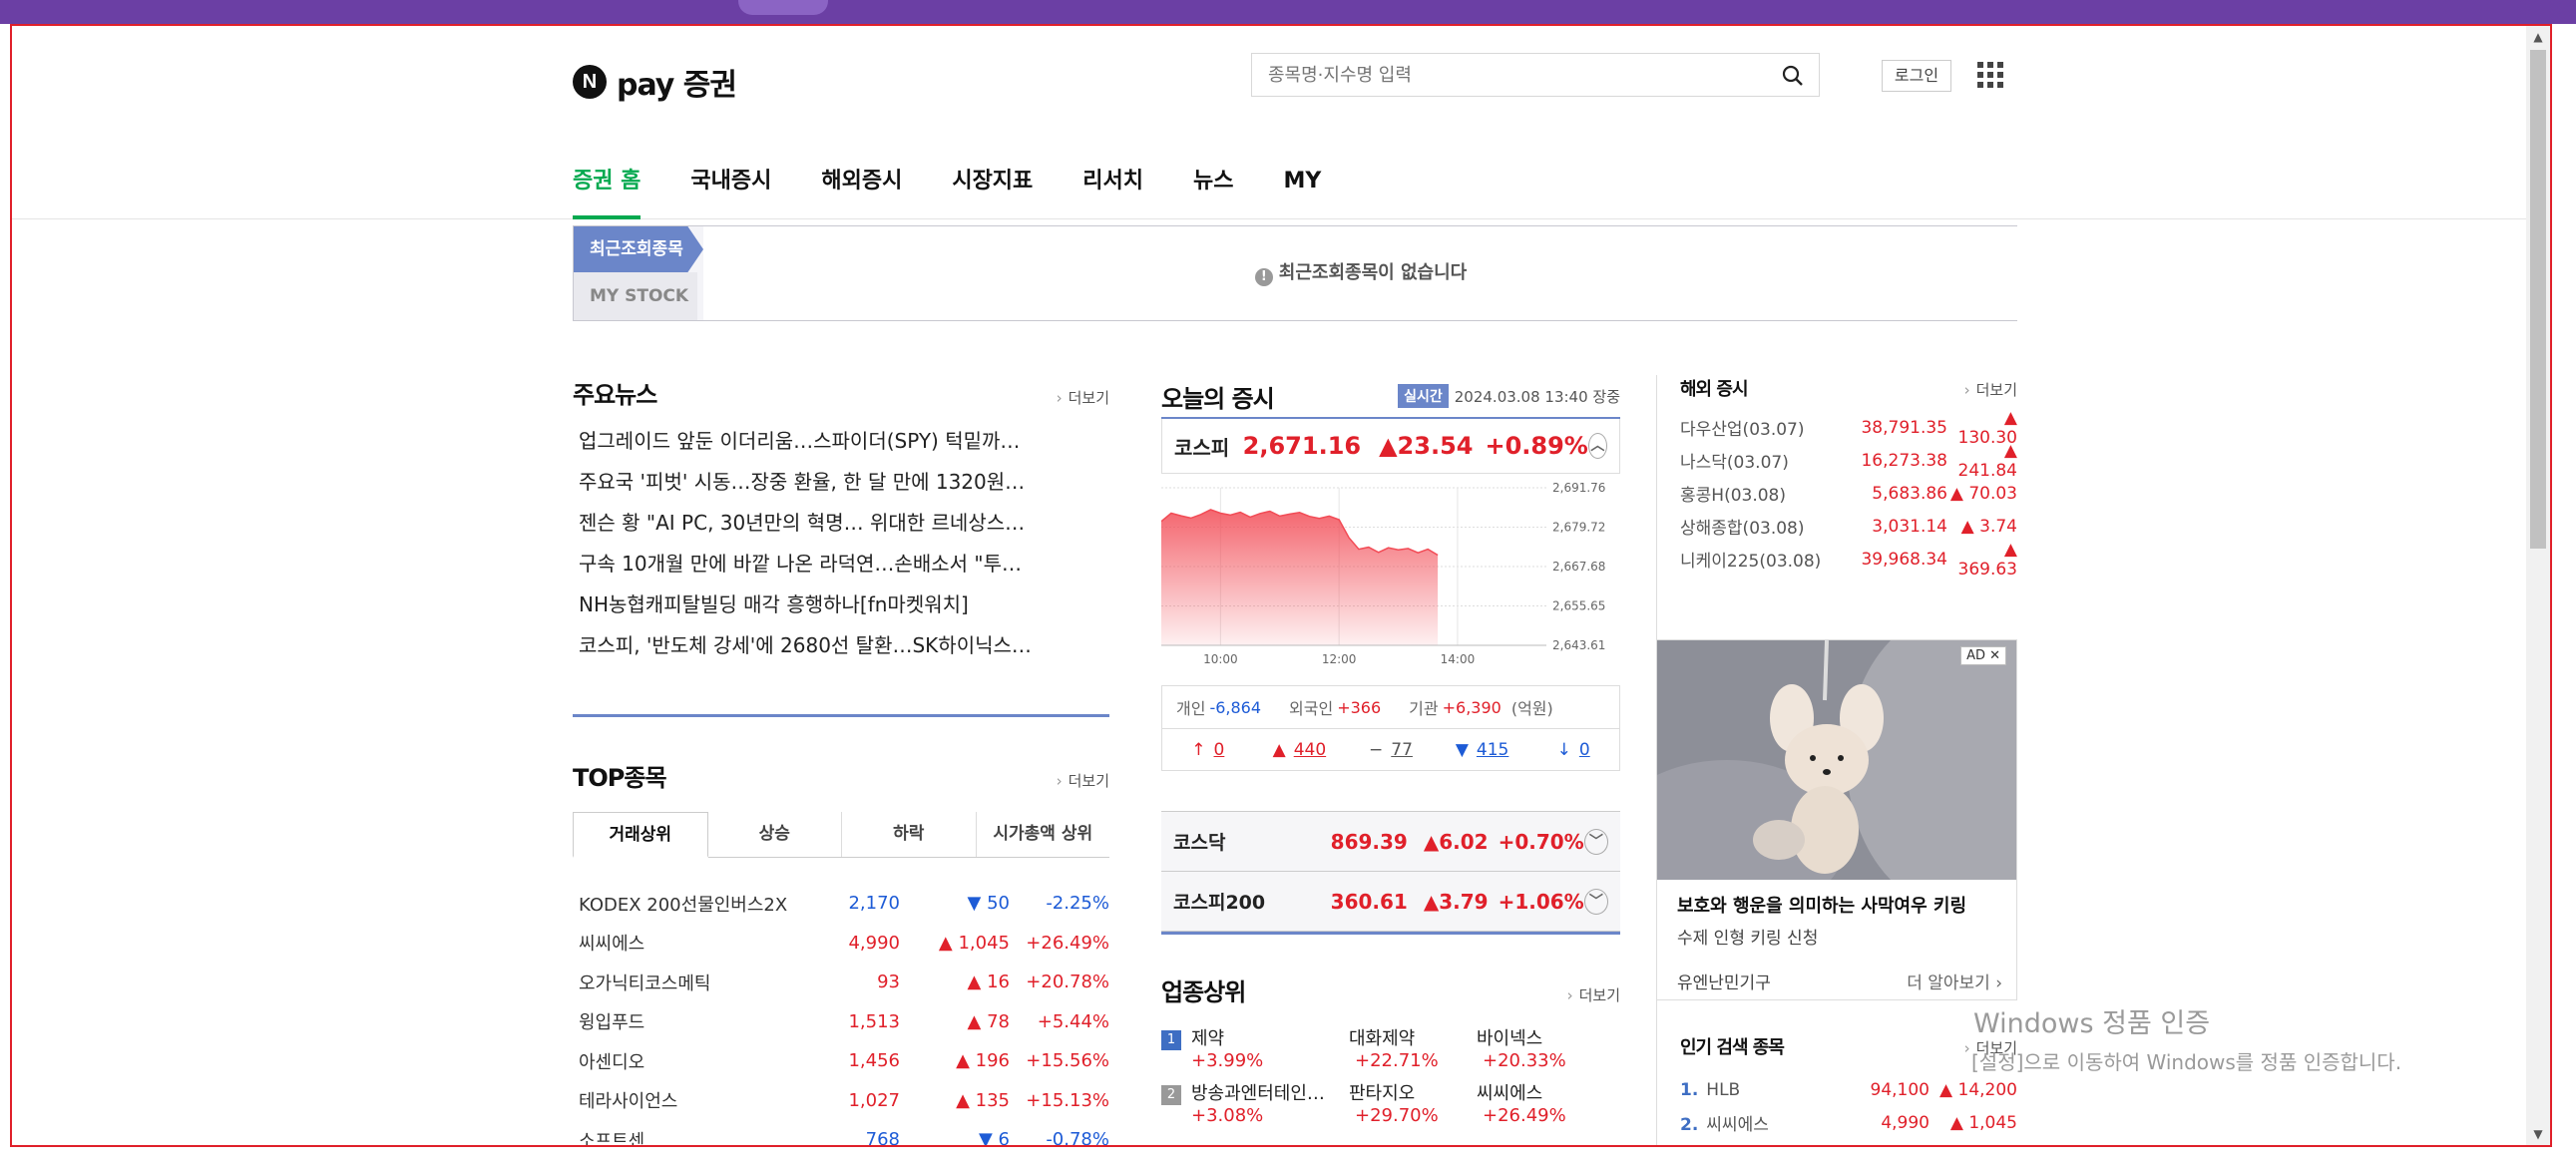  What do you see at coordinates (1042, 834) in the screenshot?
I see `tab-market-cap: 시가총액 상위` at bounding box center [1042, 834].